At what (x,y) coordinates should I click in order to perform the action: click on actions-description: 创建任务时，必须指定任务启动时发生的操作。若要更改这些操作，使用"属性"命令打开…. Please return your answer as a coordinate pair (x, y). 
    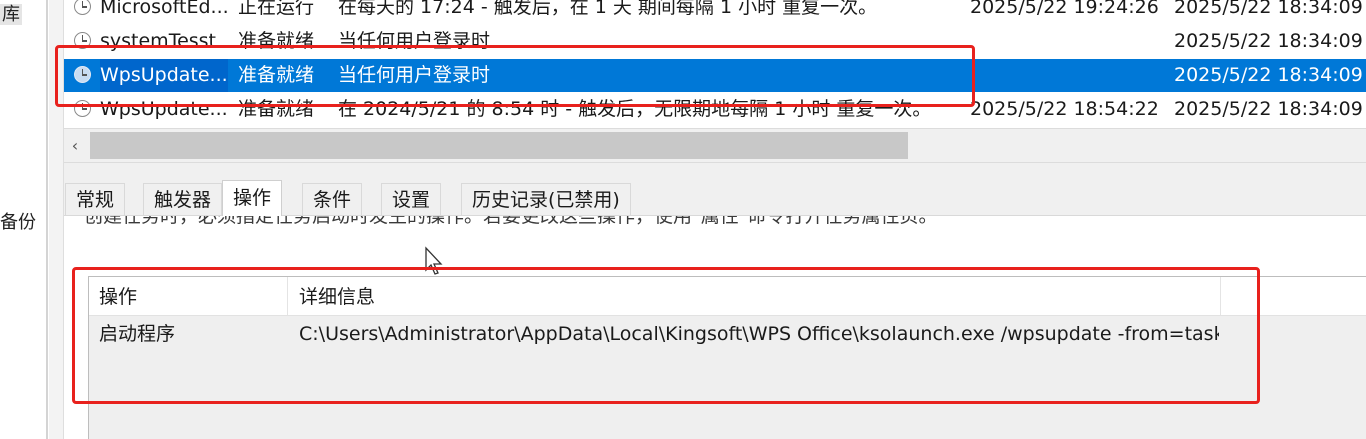
    Looking at the image, I should click on (511, 221).